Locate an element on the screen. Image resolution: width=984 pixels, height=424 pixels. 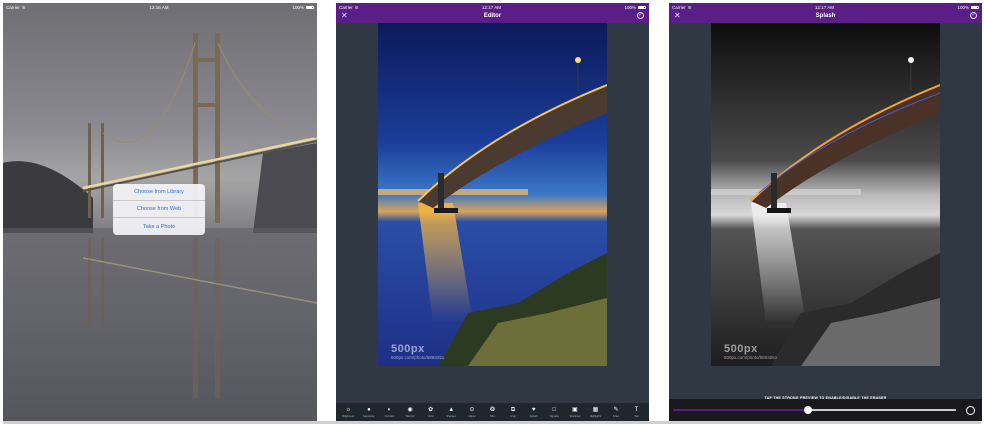
contrast-icon: ◐ is located at coordinates (389, 409).